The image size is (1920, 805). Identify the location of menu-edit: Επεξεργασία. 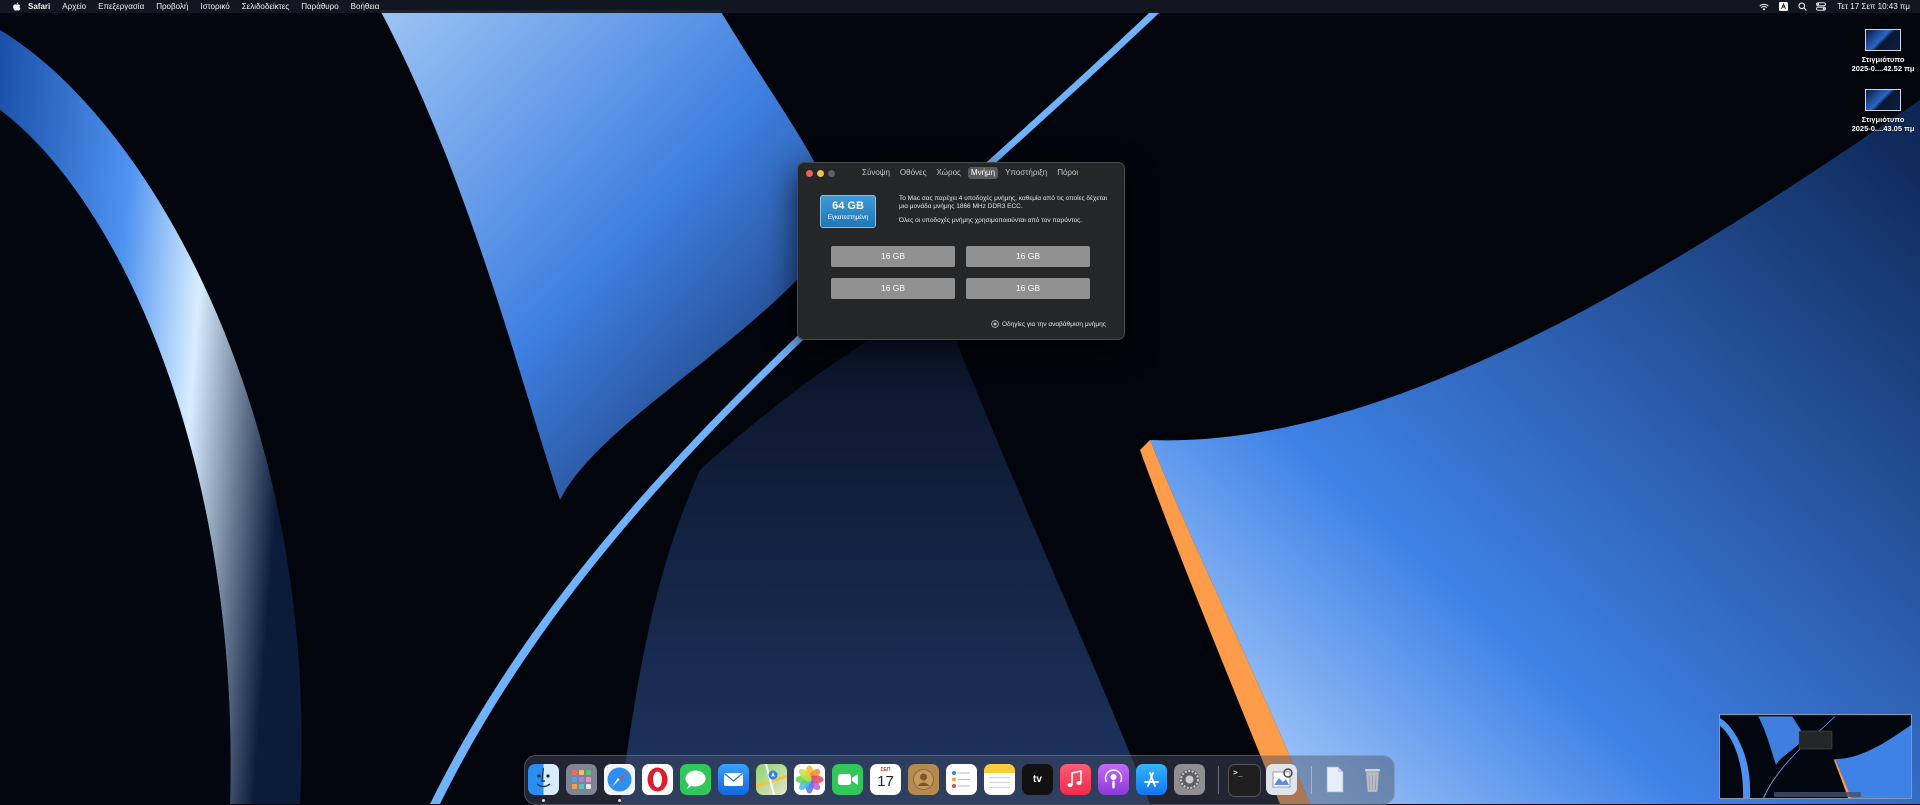
(121, 6).